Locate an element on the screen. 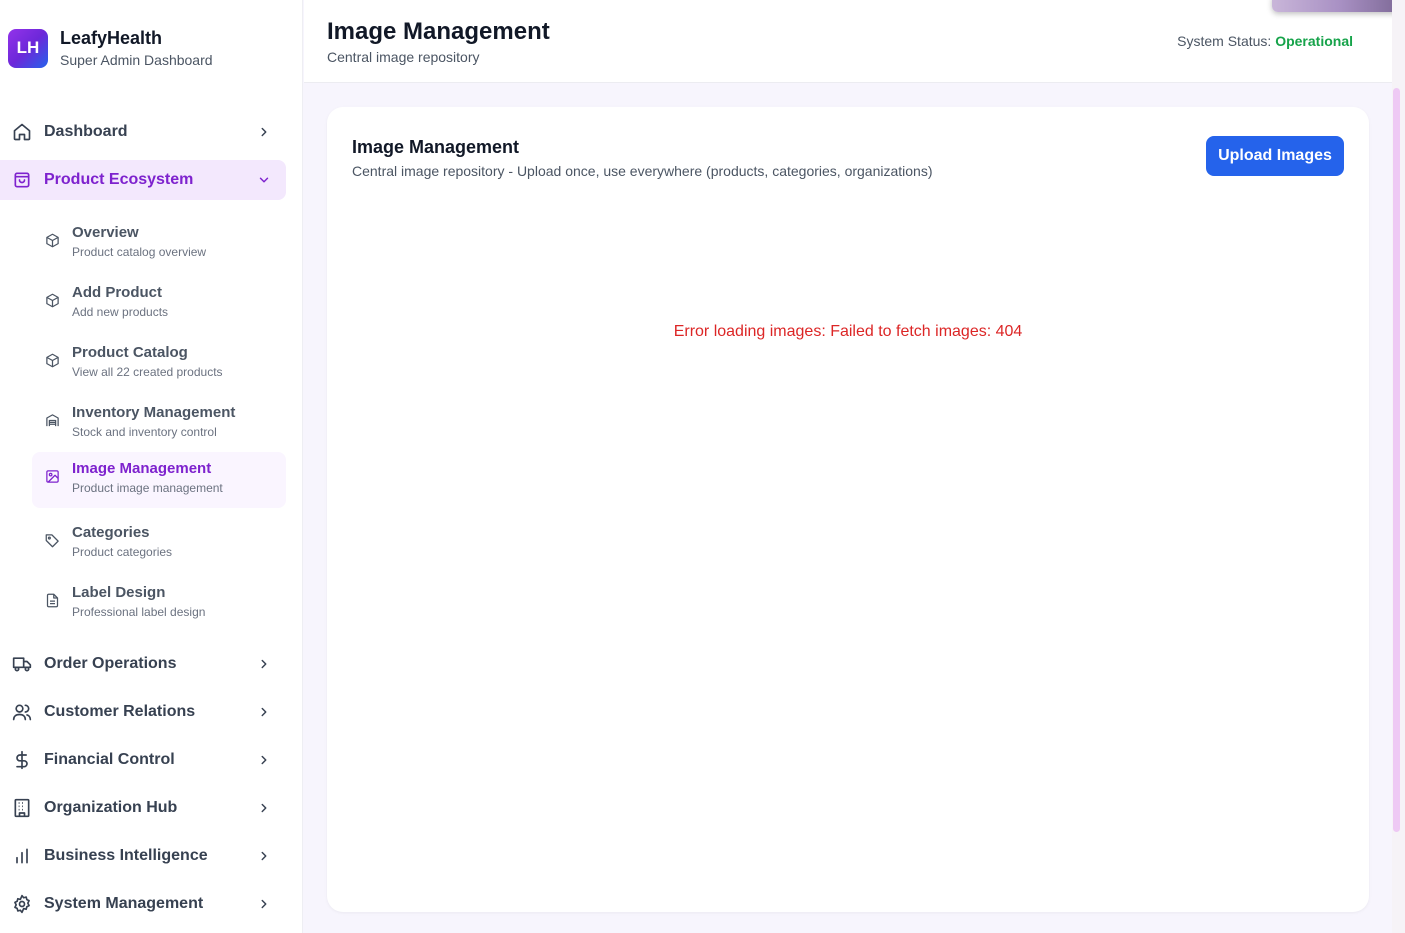 The image size is (1405, 933). sidebar-item-financial-control: Financial Control is located at coordinates (143, 760).